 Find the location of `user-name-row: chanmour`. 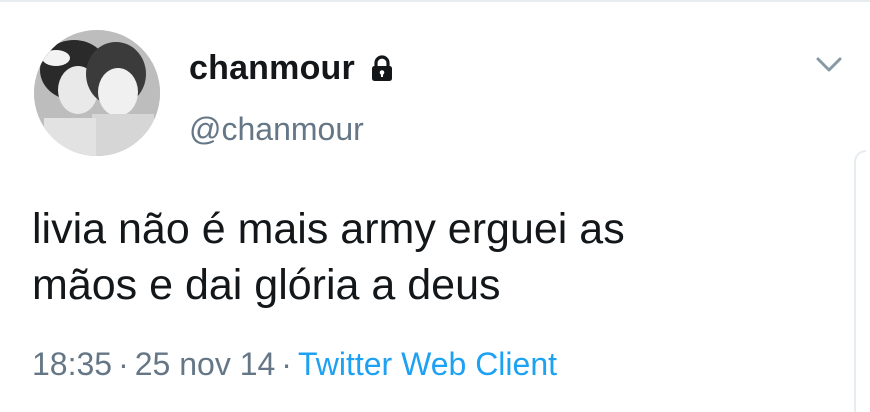

user-name-row: chanmour is located at coordinates (293, 68).